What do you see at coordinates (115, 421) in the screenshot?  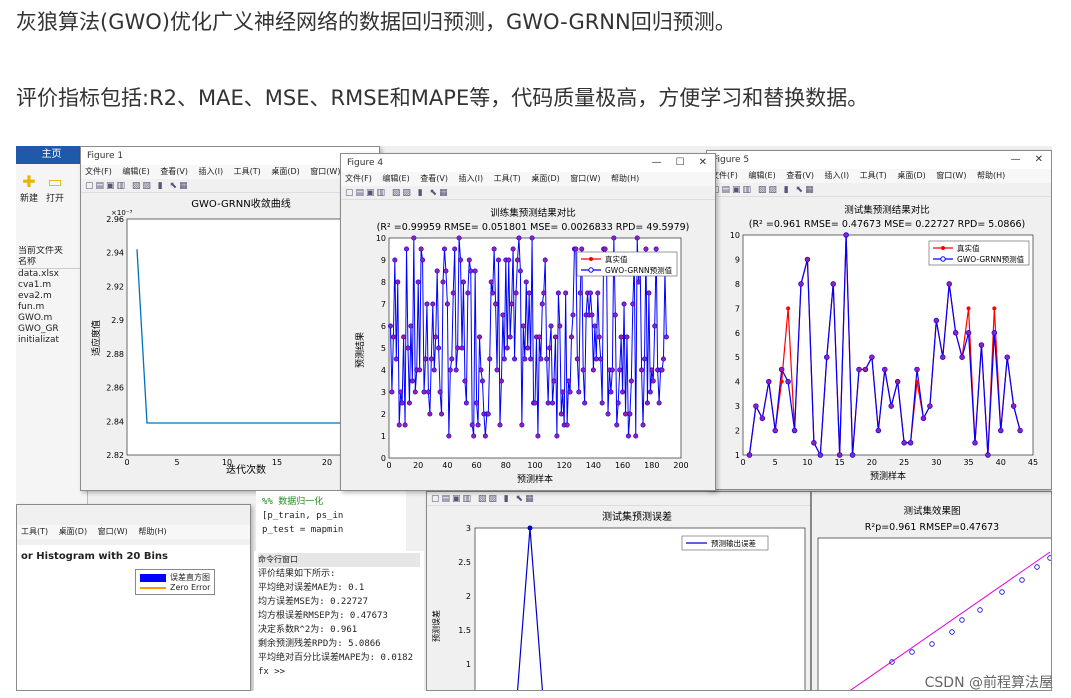 I see `y-tick-label: 2.84` at bounding box center [115, 421].